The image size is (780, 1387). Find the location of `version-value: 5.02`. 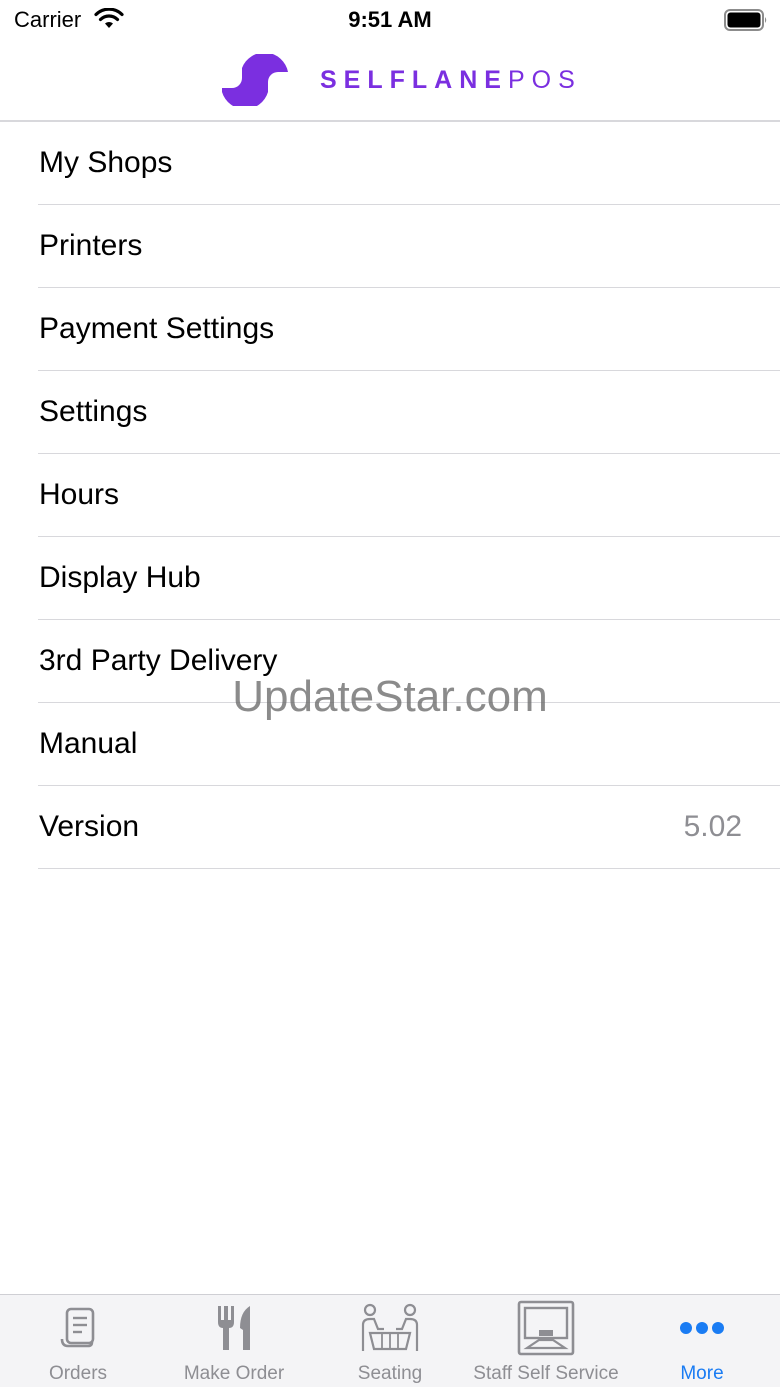

version-value: 5.02 is located at coordinates (712, 826).